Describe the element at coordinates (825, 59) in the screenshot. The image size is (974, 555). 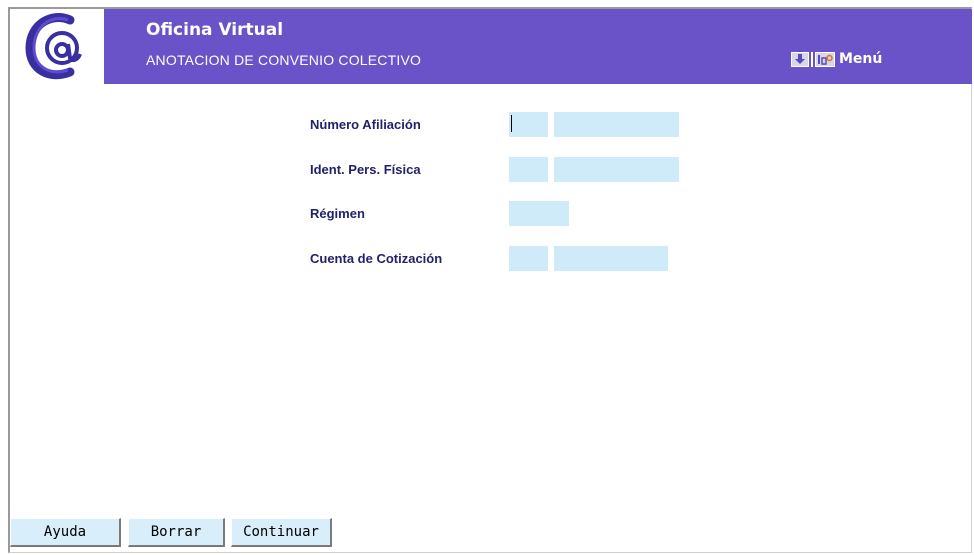
I see `tools-icon` at that location.